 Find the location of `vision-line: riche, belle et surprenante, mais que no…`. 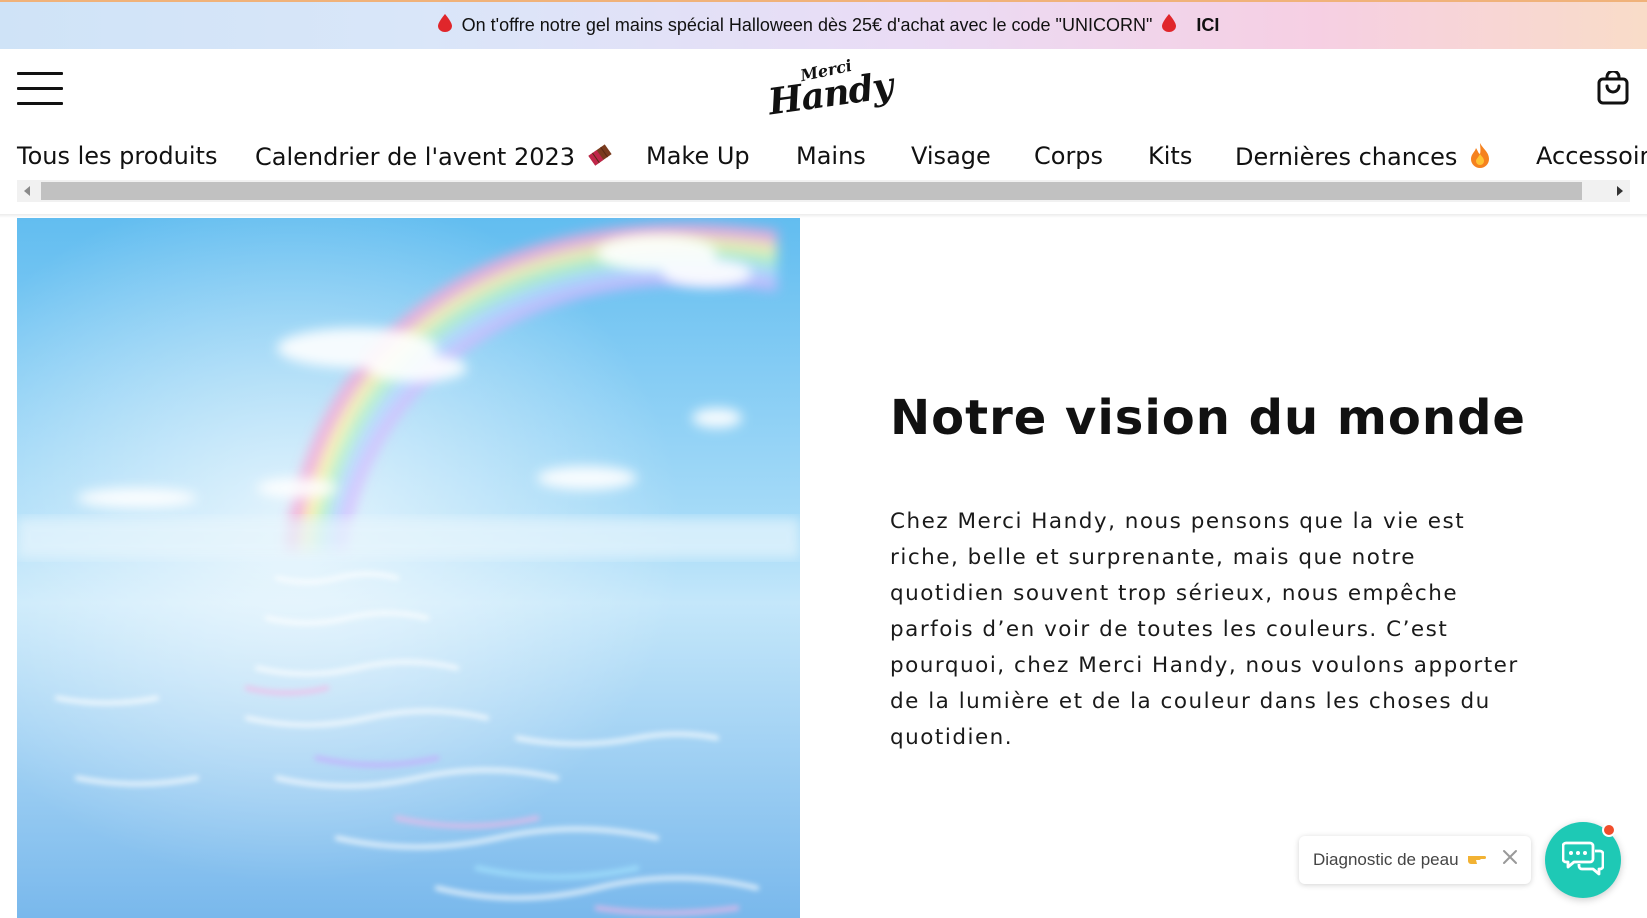

vision-line: riche, belle et surprenante, mais que no… is located at coordinates (1153, 557).